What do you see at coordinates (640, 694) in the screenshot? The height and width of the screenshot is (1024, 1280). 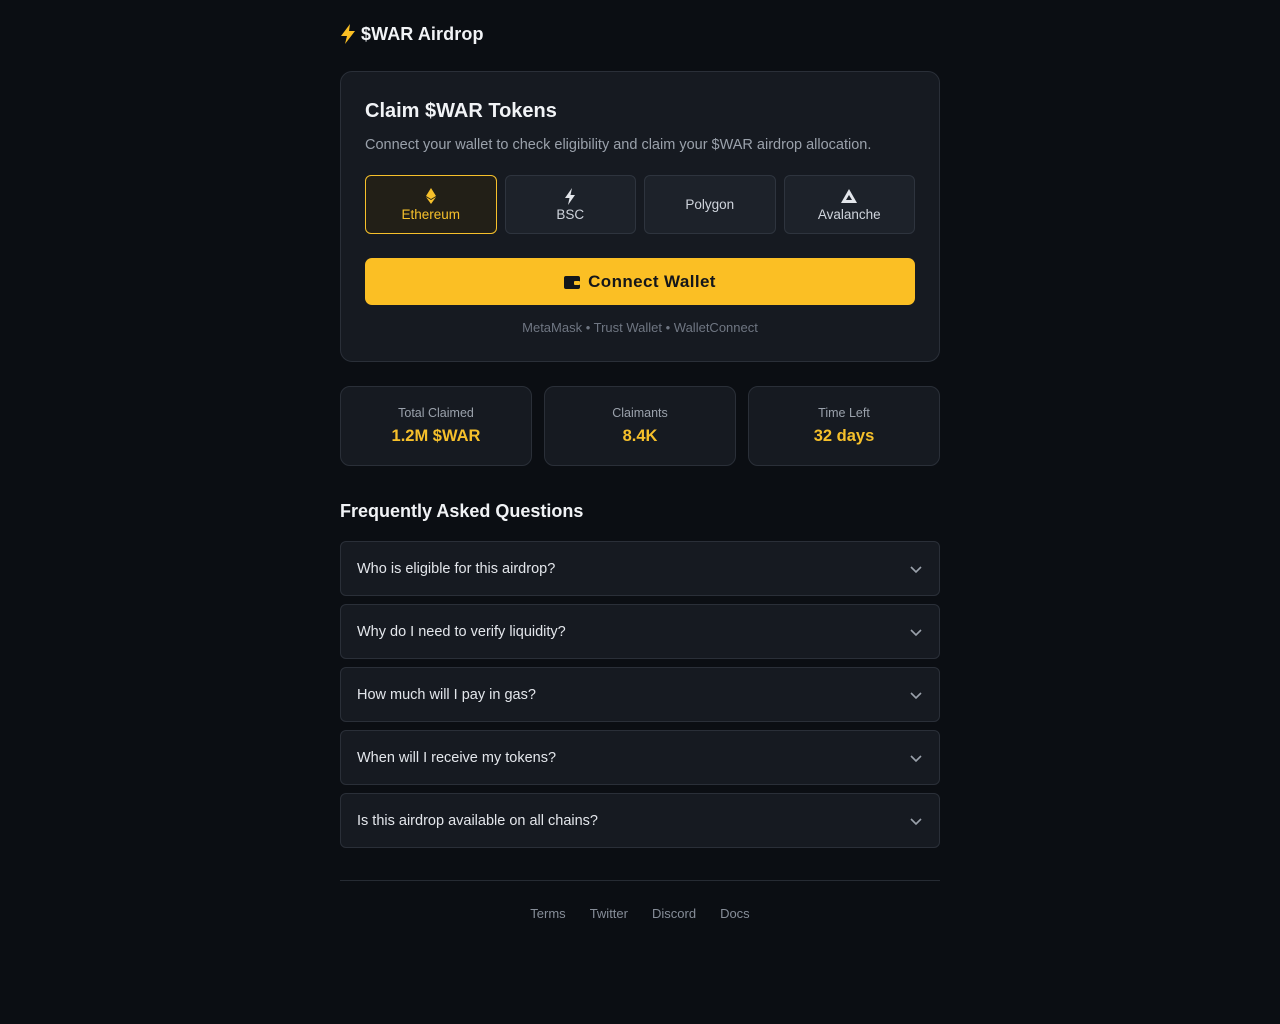 I see `faq-item: How much will I pay in gas?` at bounding box center [640, 694].